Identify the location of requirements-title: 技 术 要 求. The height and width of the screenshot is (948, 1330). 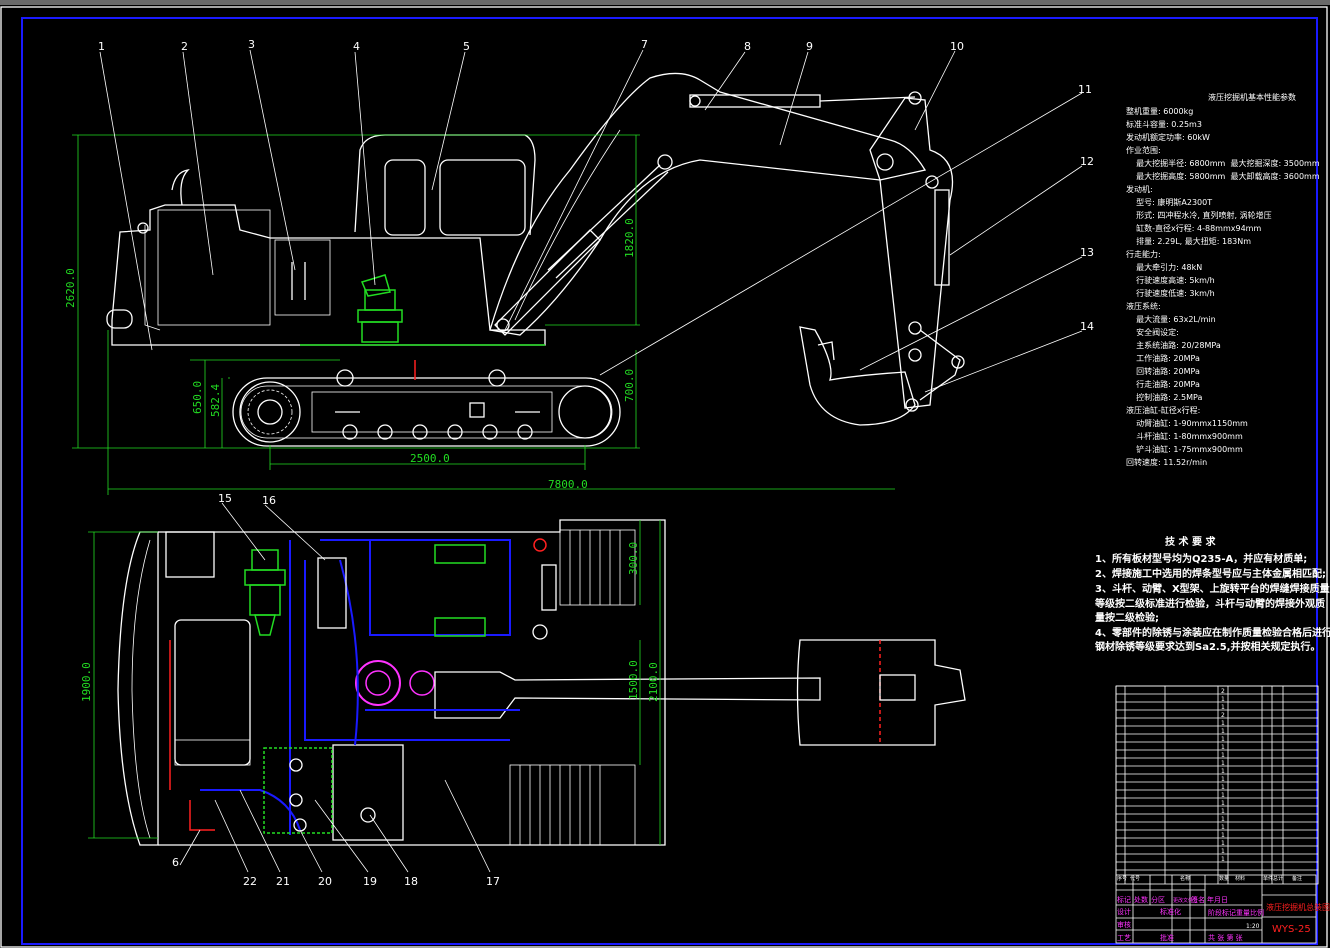
(1190, 541).